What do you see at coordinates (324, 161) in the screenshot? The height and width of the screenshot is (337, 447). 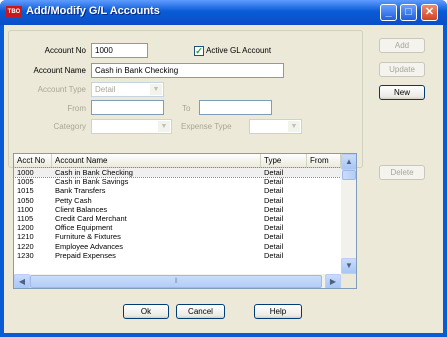 I see `column-header-from: From` at bounding box center [324, 161].